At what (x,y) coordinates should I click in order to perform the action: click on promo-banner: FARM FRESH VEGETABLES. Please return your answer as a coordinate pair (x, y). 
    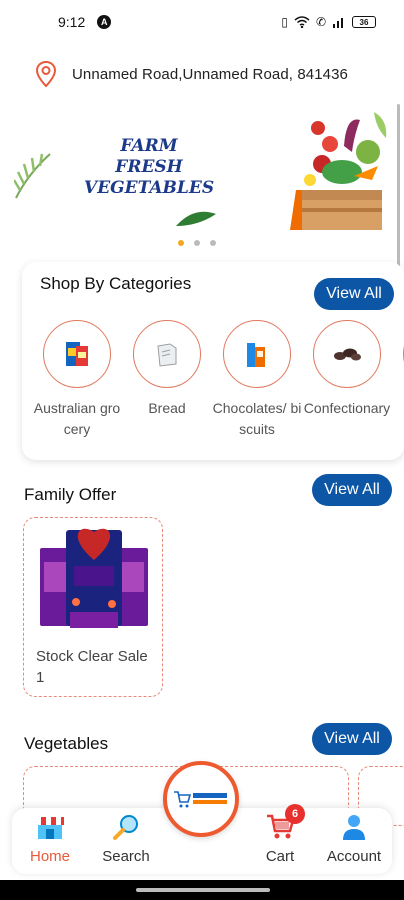
    Looking at the image, I should click on (202, 169).